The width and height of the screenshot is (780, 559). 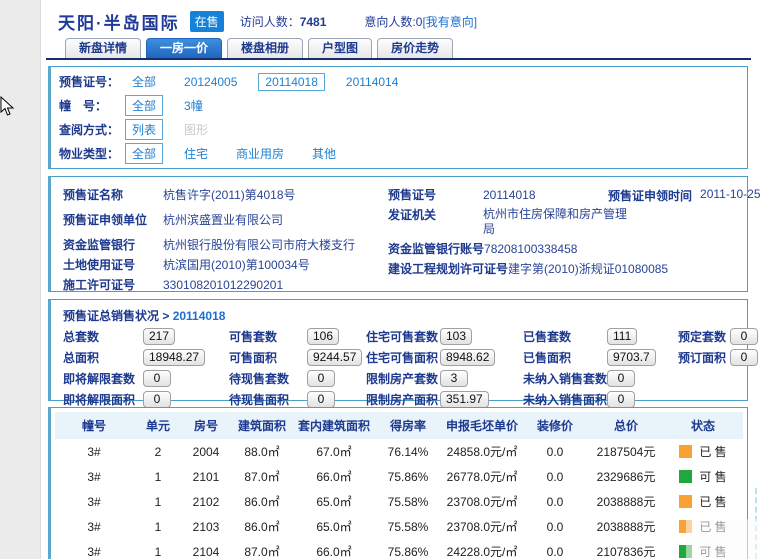 I want to click on info-row: 施工许可证号 330108201012290201, so click(x=209, y=285).